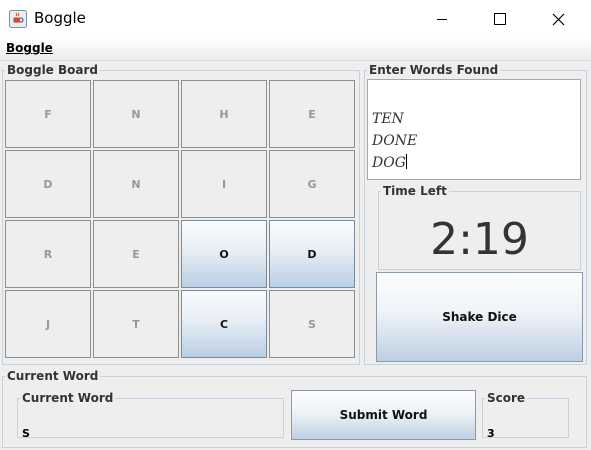 The height and width of the screenshot is (450, 591). What do you see at coordinates (415, 191) in the screenshot?
I see `time-left-legend: Time Left` at bounding box center [415, 191].